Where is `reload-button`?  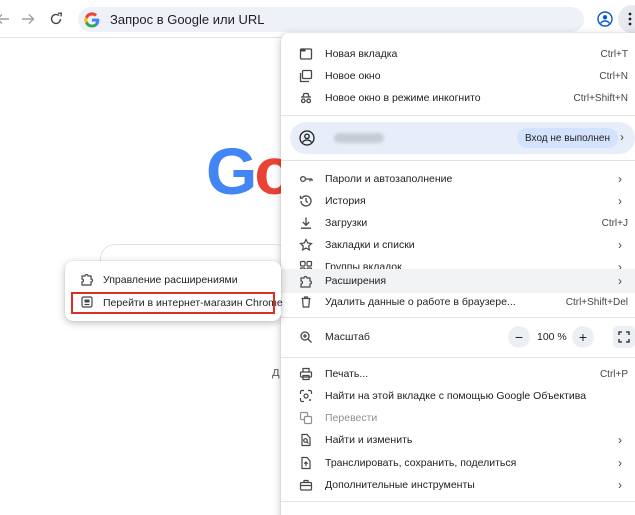
reload-button is located at coordinates (56, 19).